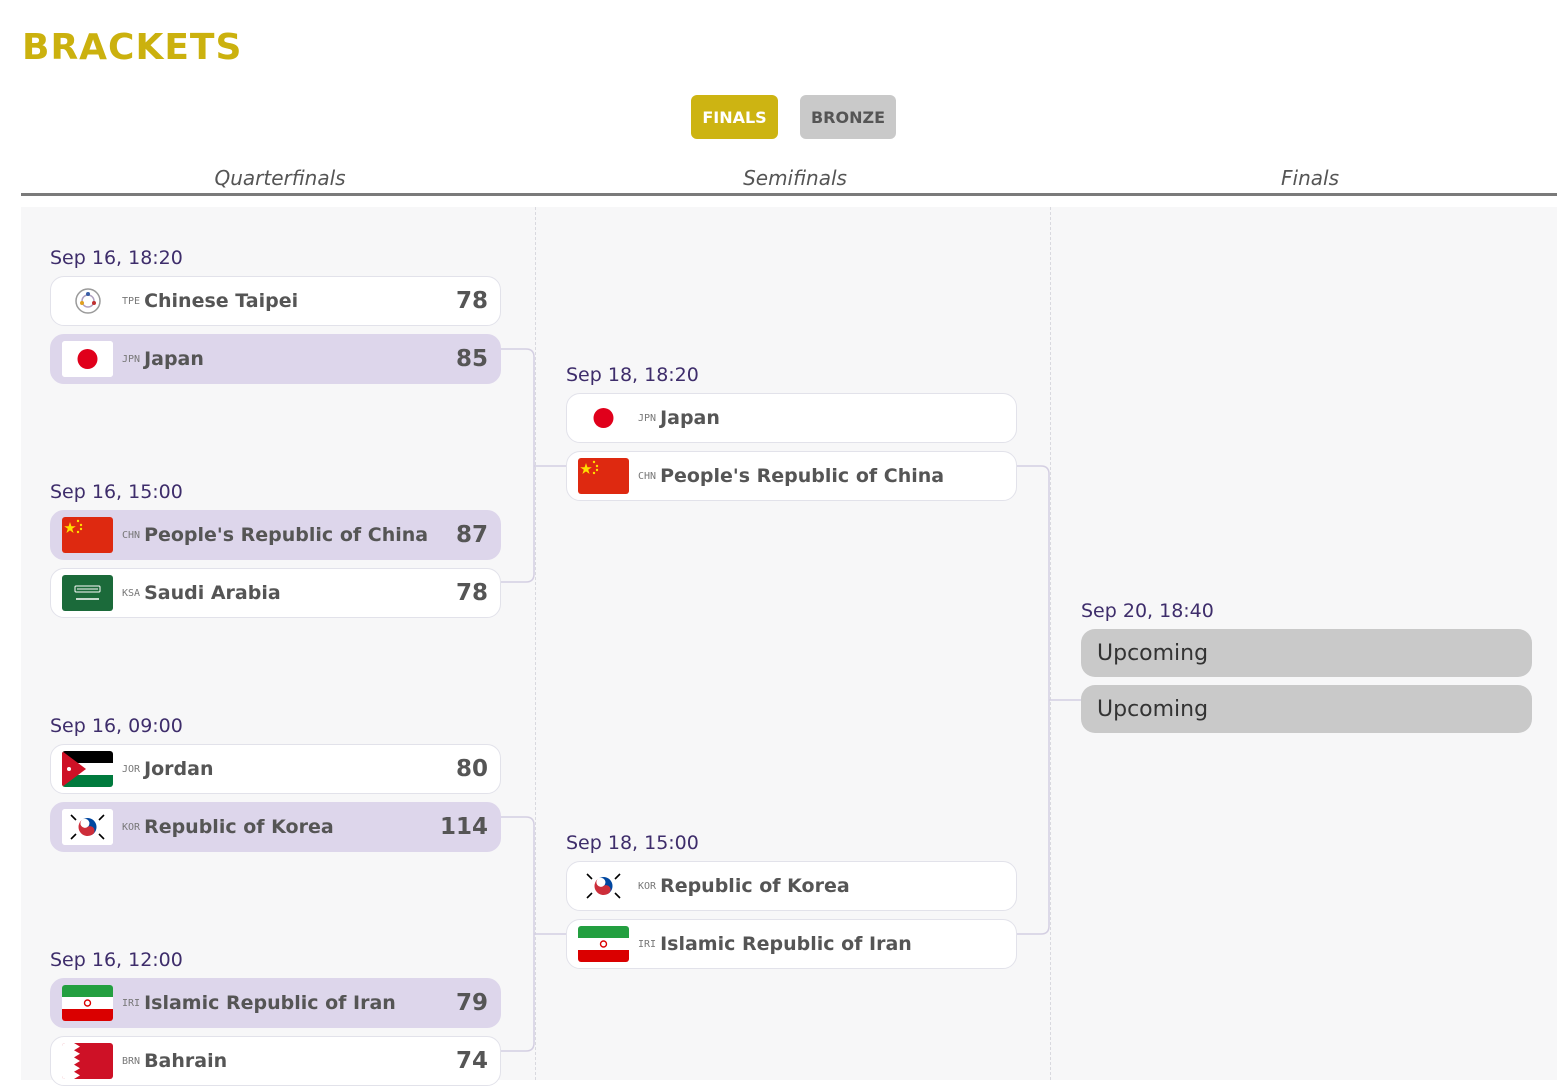 This screenshot has height=1086, width=1557. Describe the element at coordinates (116, 492) in the screenshot. I see `match-date: Sep 16, 15:00` at that location.